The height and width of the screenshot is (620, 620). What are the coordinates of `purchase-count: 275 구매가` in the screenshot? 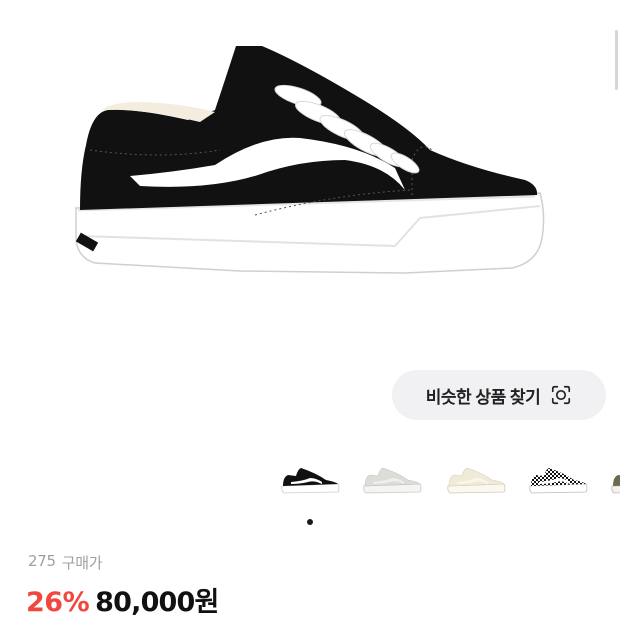 It's located at (65, 562).